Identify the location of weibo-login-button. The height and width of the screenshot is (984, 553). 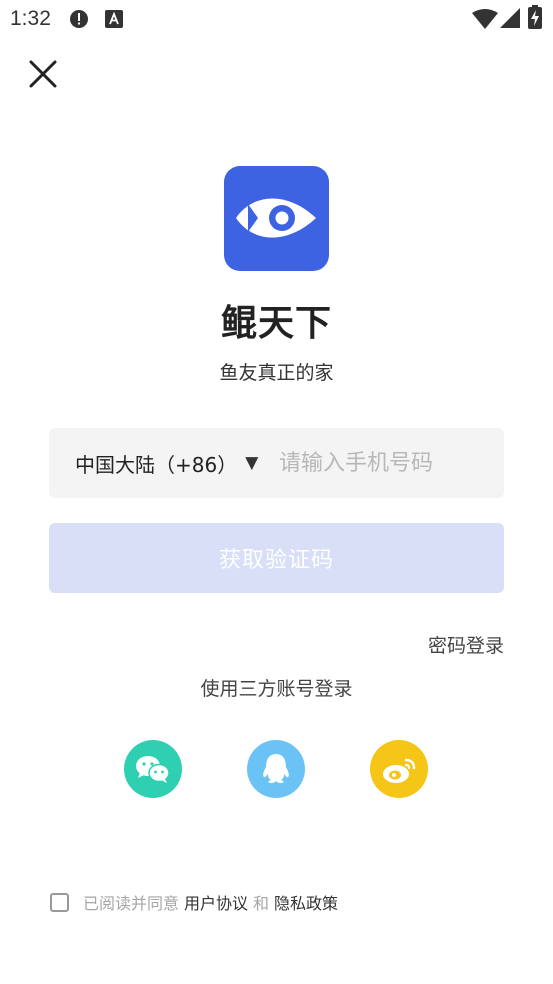
(399, 769).